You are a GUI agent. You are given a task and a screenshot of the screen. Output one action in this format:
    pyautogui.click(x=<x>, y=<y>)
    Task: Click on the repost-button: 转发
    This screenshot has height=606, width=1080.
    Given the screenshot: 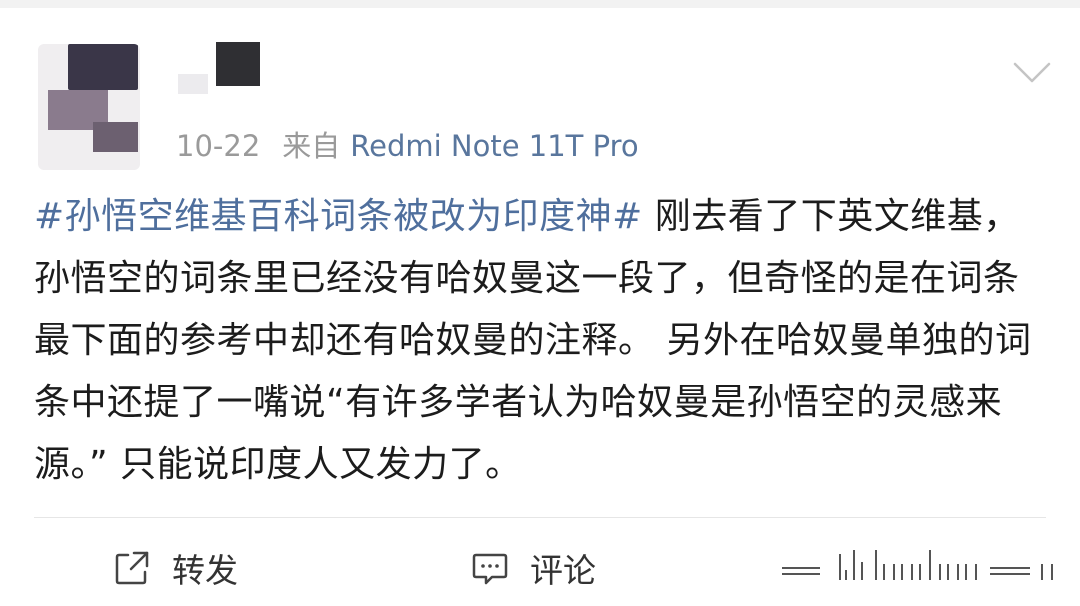 What is the action you would take?
    pyautogui.click(x=175, y=568)
    